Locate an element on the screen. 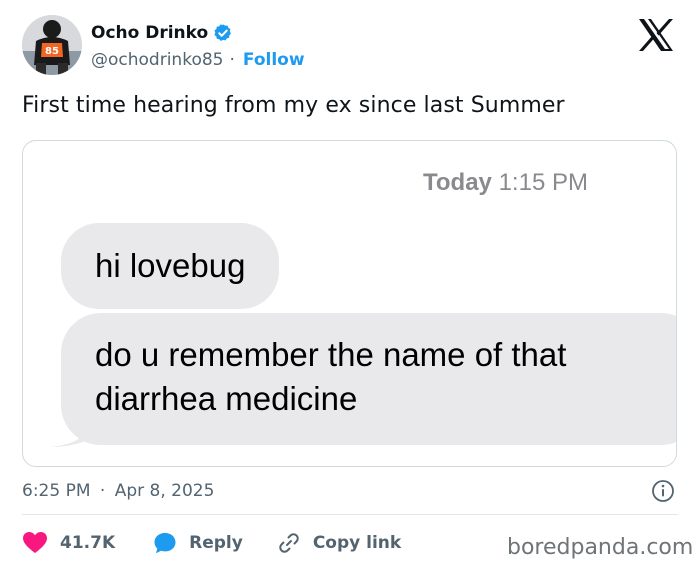 This screenshot has height=571, width=700. info-icon is located at coordinates (663, 491).